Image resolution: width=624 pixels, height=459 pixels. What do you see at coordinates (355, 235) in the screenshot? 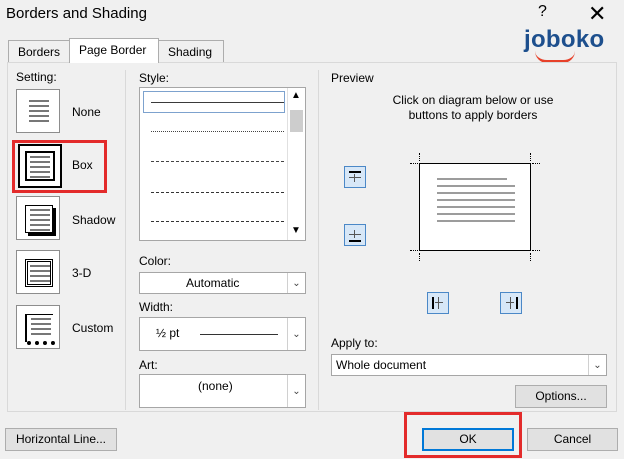
I see `bottom-border-icon` at bounding box center [355, 235].